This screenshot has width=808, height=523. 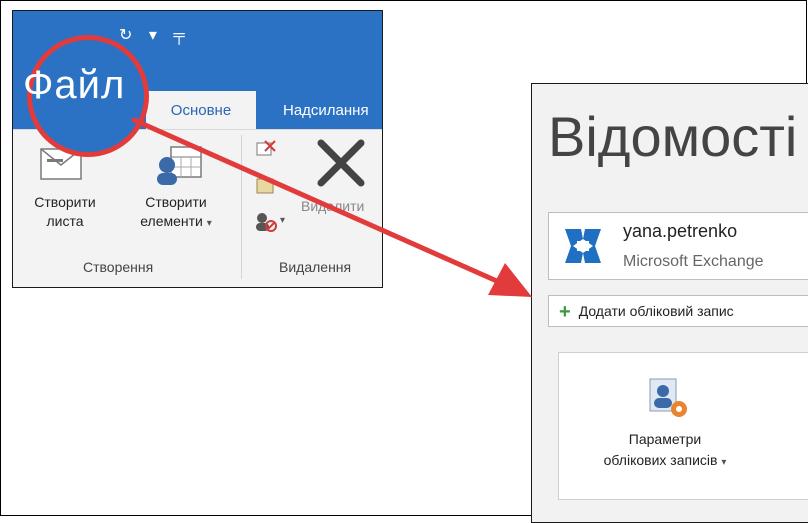 What do you see at coordinates (326, 111) in the screenshot?
I see `tab-send-receive: Надсилання` at bounding box center [326, 111].